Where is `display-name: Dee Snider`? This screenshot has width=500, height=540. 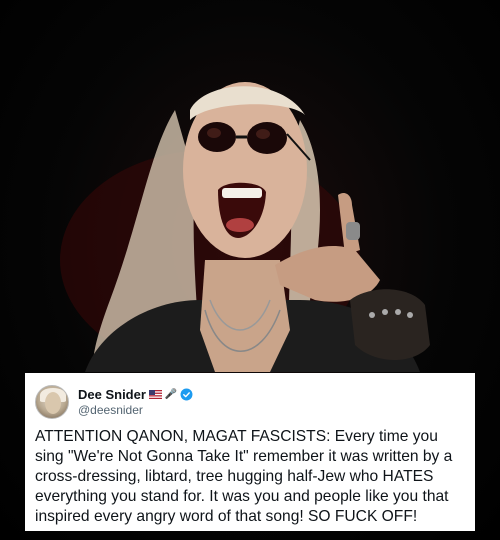 display-name: Dee Snider is located at coordinates (112, 394).